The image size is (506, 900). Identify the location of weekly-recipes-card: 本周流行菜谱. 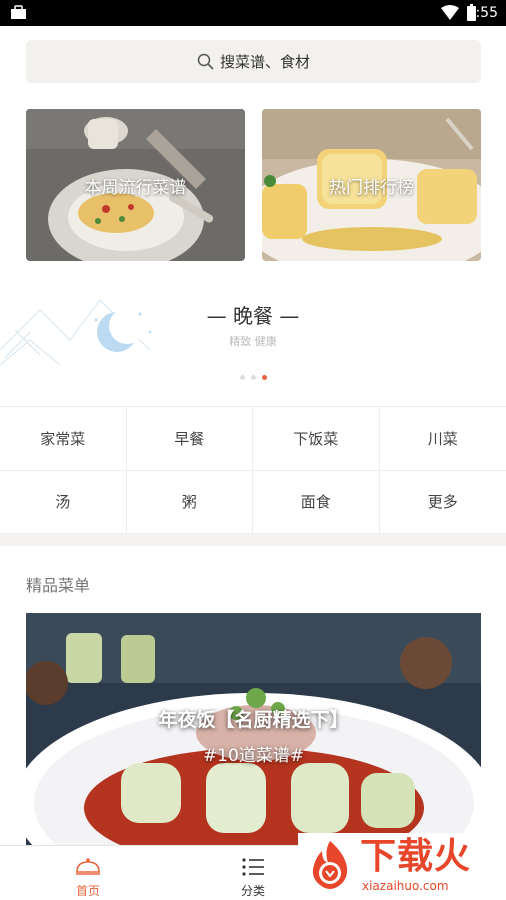
(135, 185).